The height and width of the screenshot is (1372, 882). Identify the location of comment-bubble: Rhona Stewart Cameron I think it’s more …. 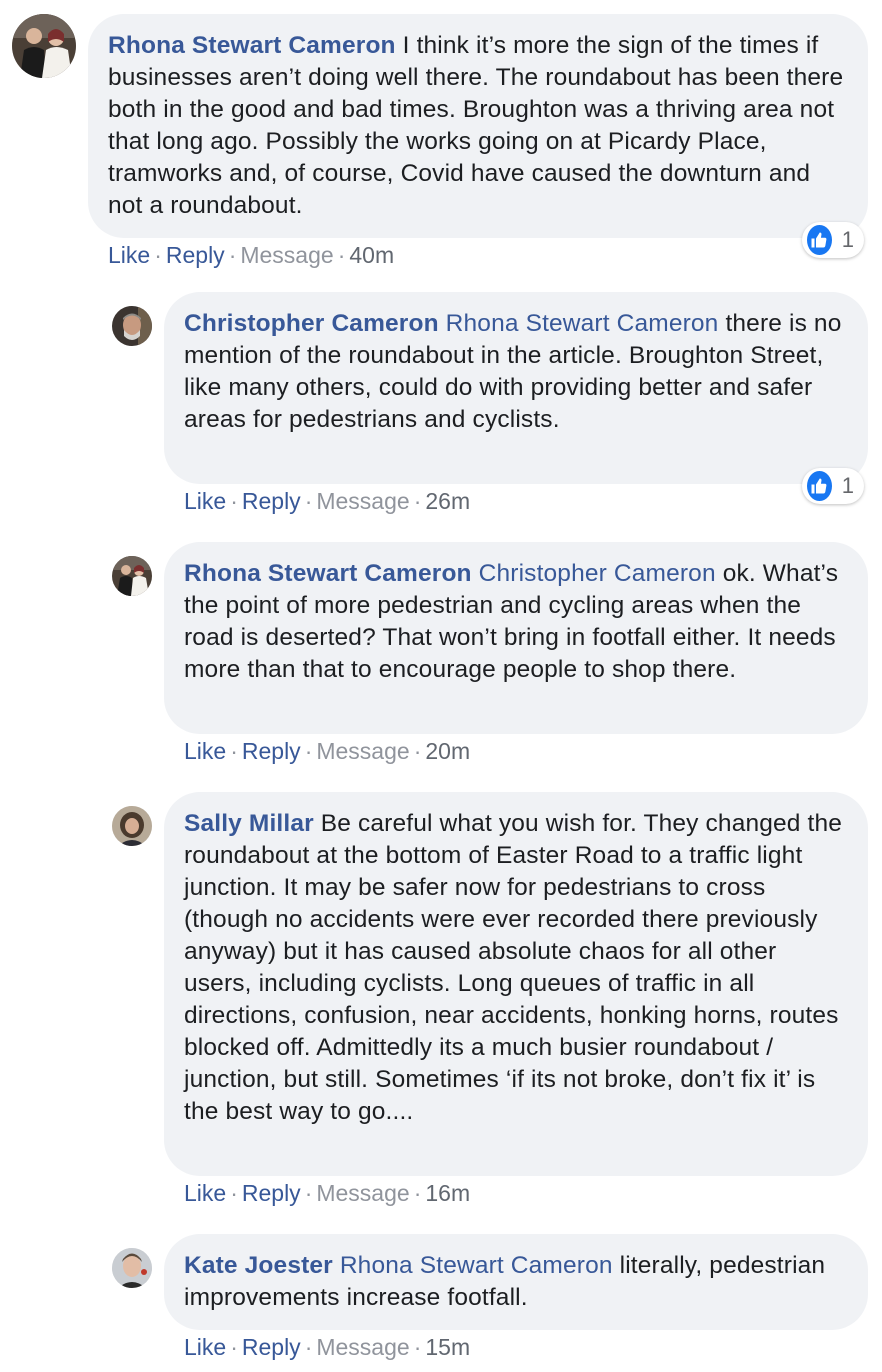
(478, 126).